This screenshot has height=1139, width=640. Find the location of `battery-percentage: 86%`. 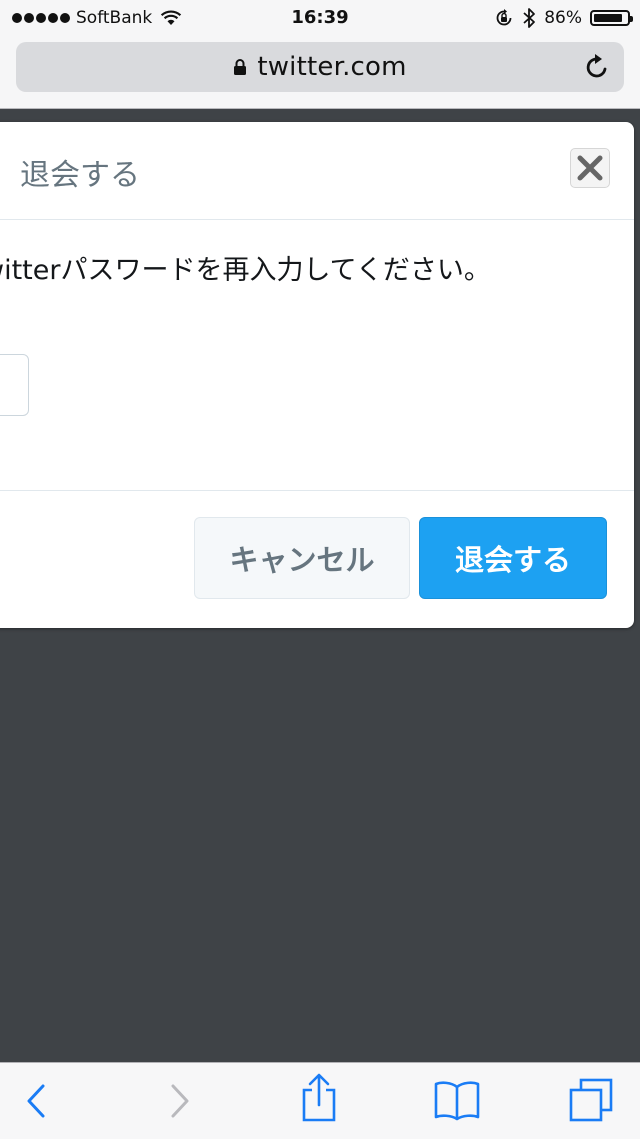

battery-percentage: 86% is located at coordinates (563, 18).